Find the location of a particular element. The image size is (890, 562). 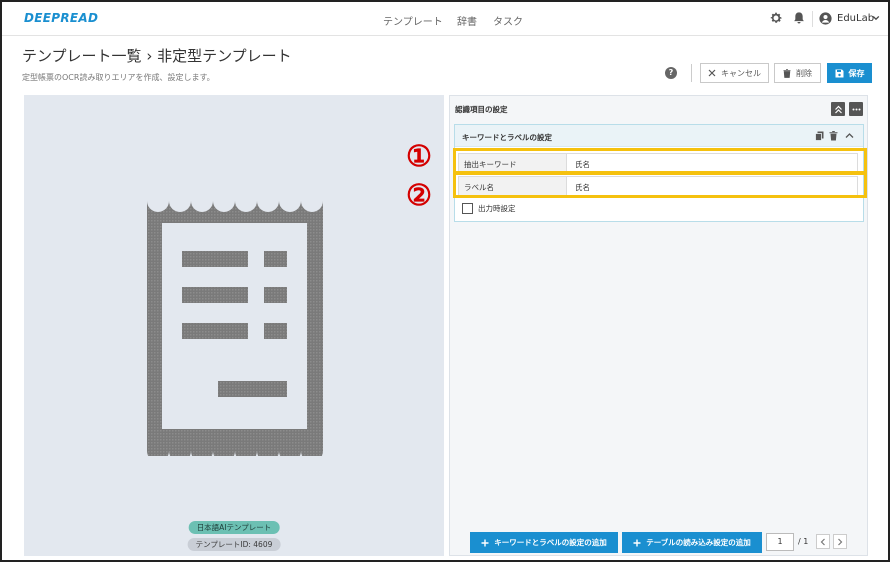

nav-link-tasks: タスク is located at coordinates (508, 20).